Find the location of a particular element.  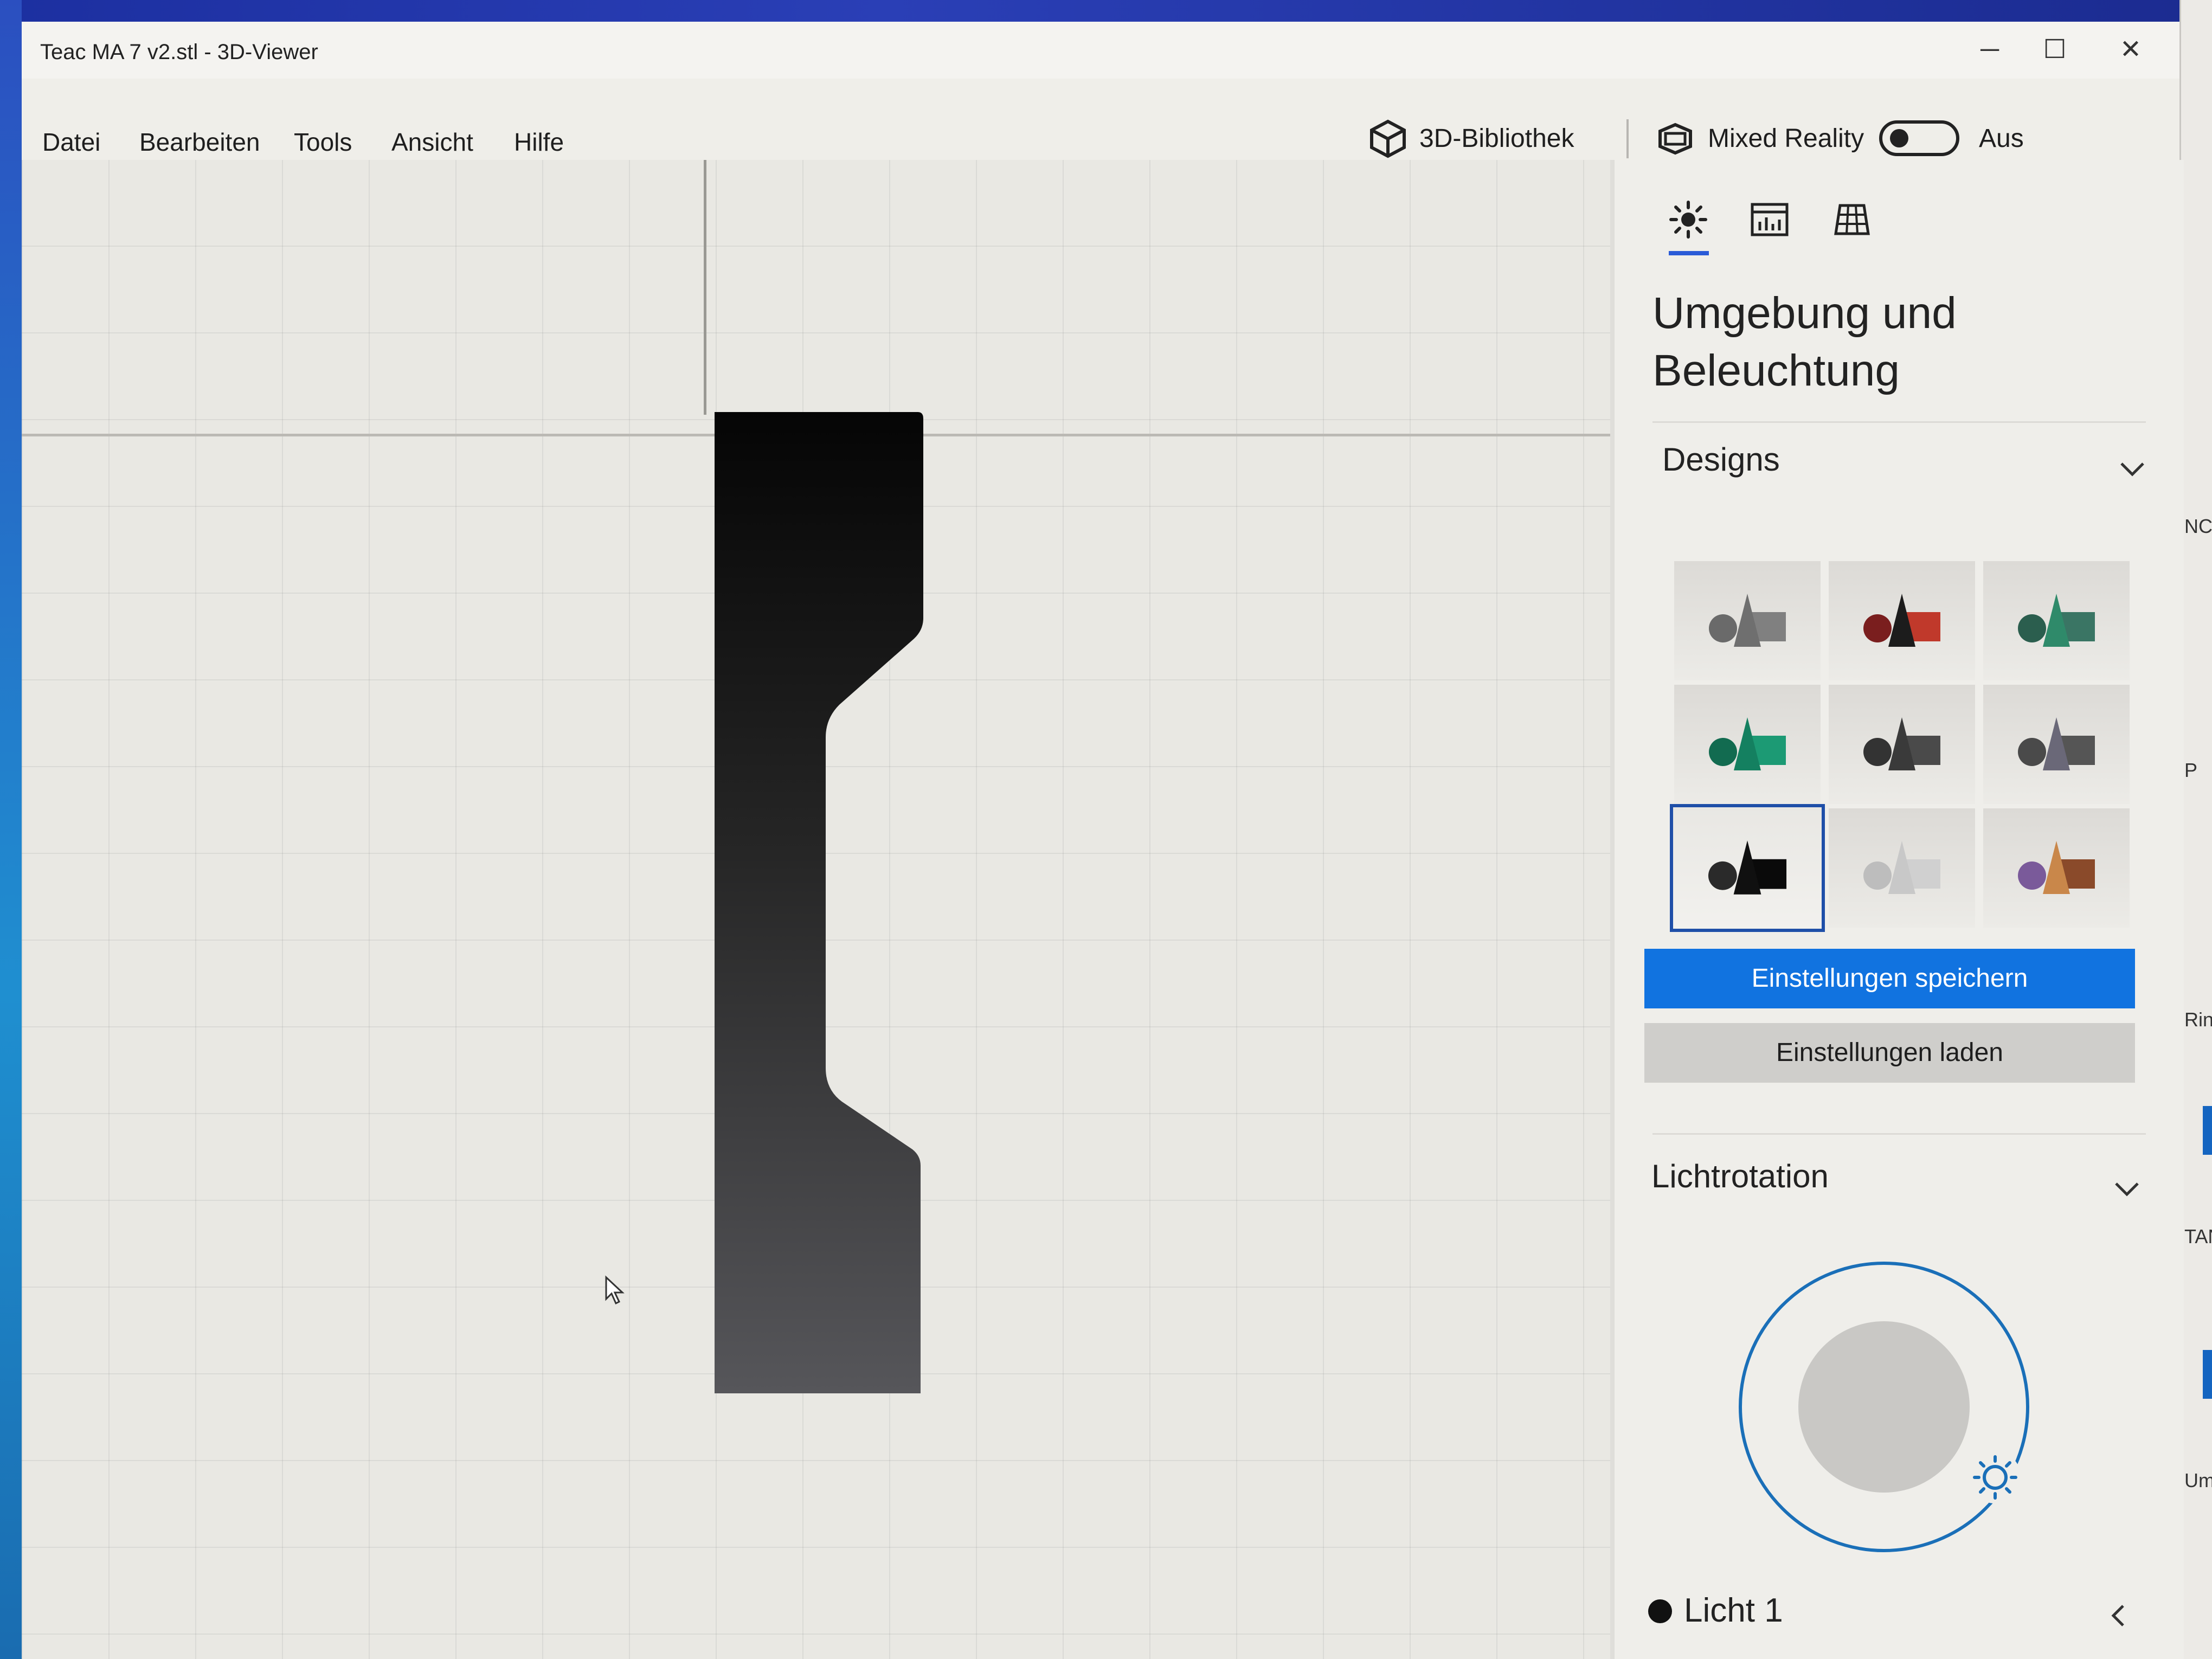

close-button: ✕ is located at coordinates (2130, 49).